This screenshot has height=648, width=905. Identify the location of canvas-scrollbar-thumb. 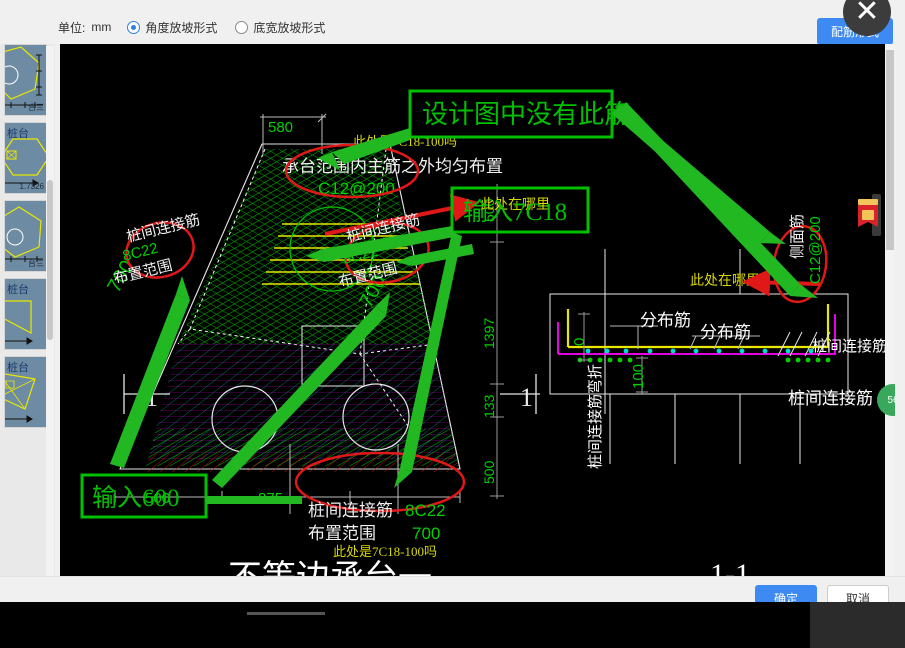
(890, 150).